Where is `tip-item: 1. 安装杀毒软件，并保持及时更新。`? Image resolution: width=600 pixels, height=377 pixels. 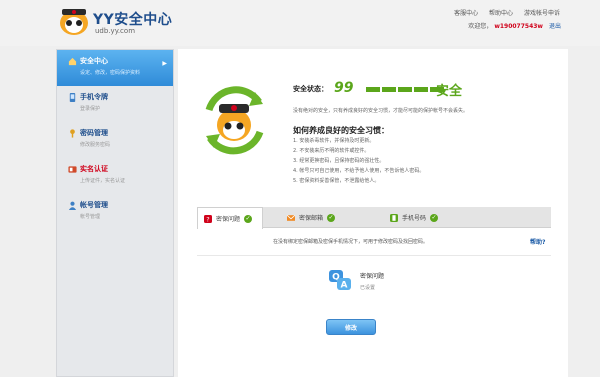
tip-item: 1. 安装杀毒软件，并保持及时更新。 is located at coordinates (334, 141).